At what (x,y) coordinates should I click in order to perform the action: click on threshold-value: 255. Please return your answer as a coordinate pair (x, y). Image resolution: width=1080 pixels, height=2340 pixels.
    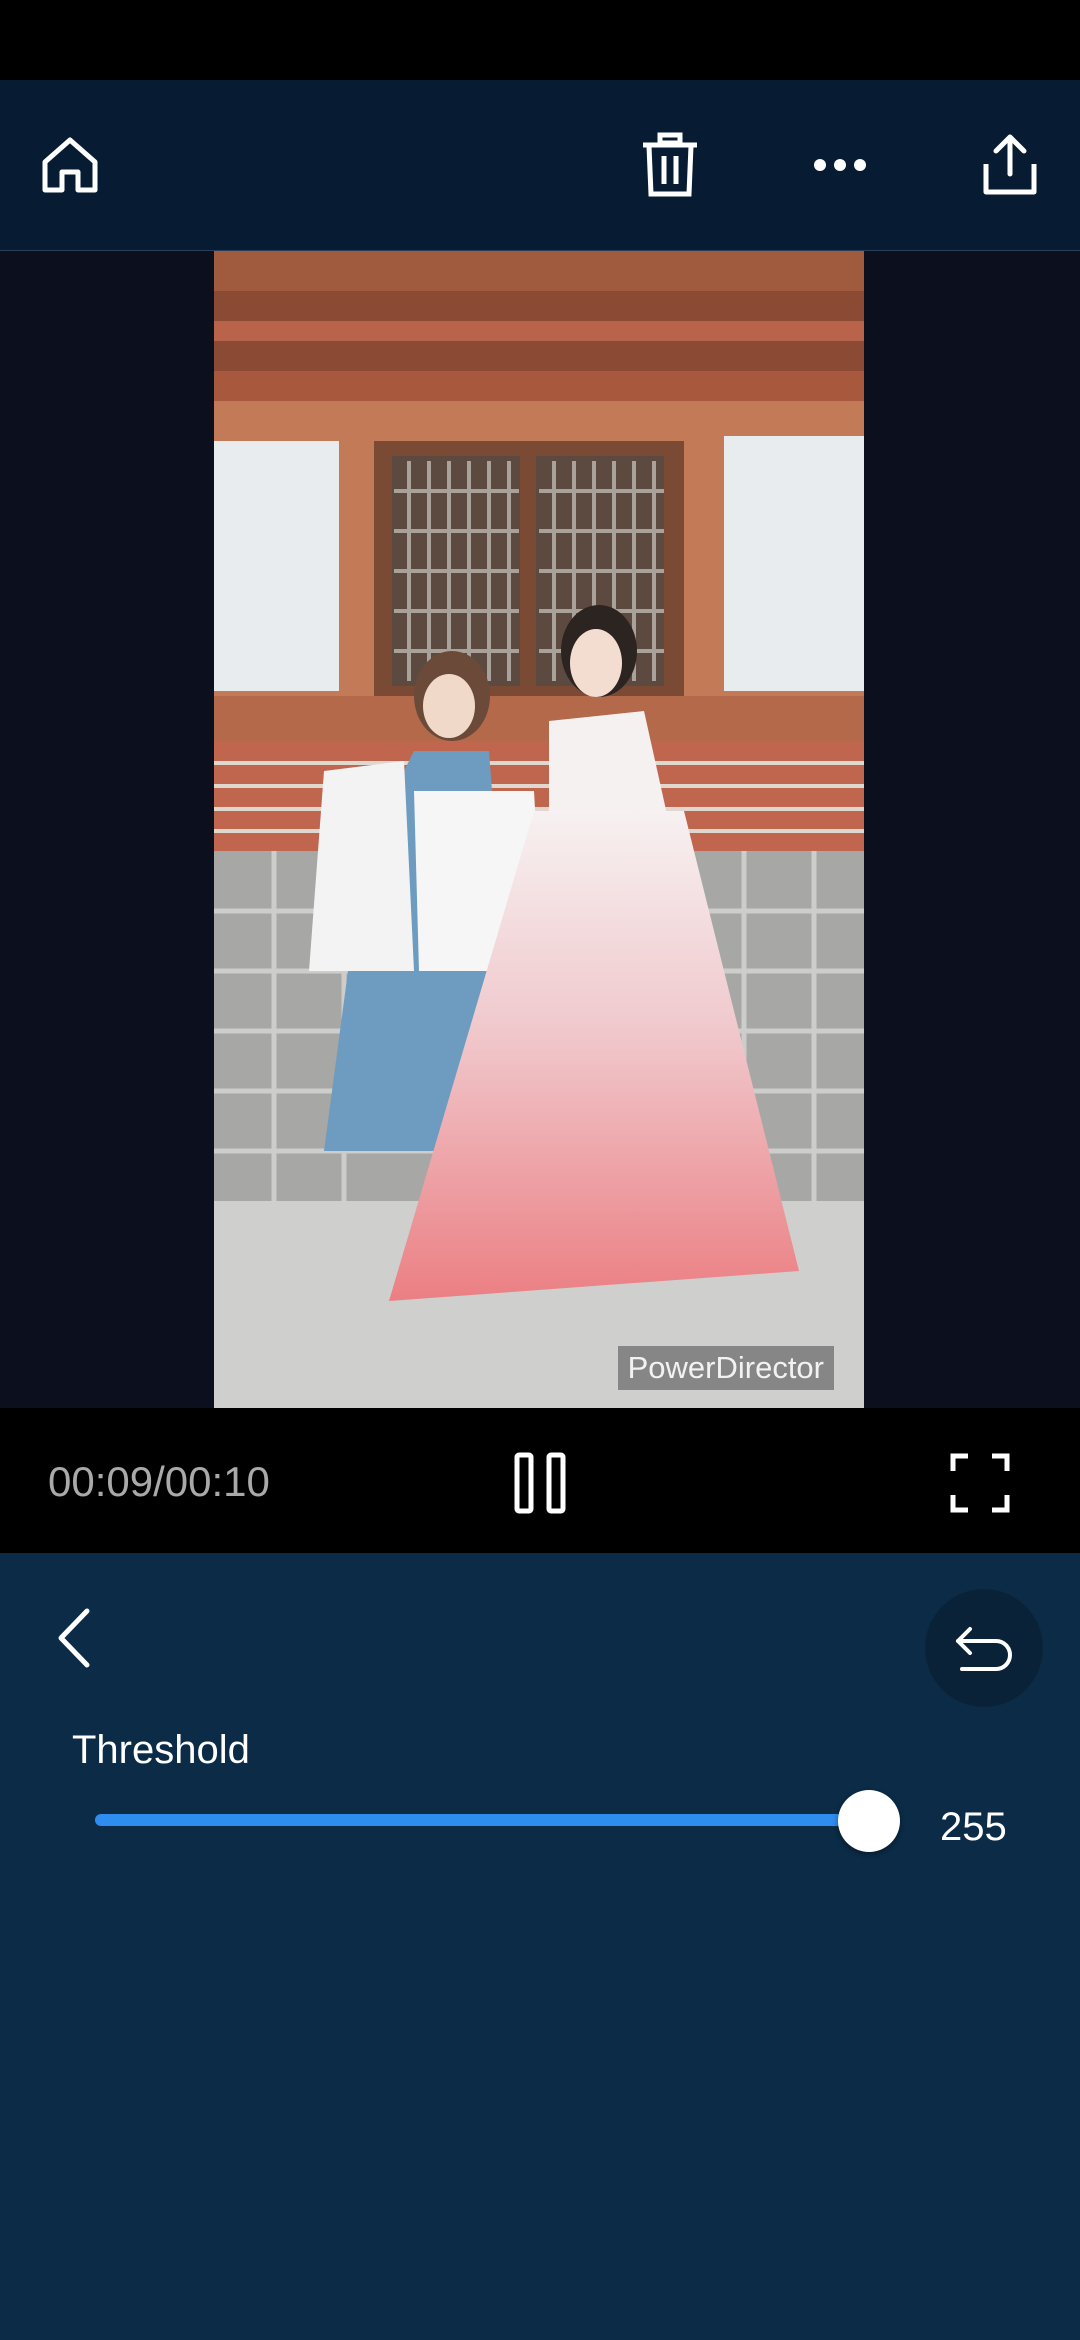
    Looking at the image, I should click on (973, 1827).